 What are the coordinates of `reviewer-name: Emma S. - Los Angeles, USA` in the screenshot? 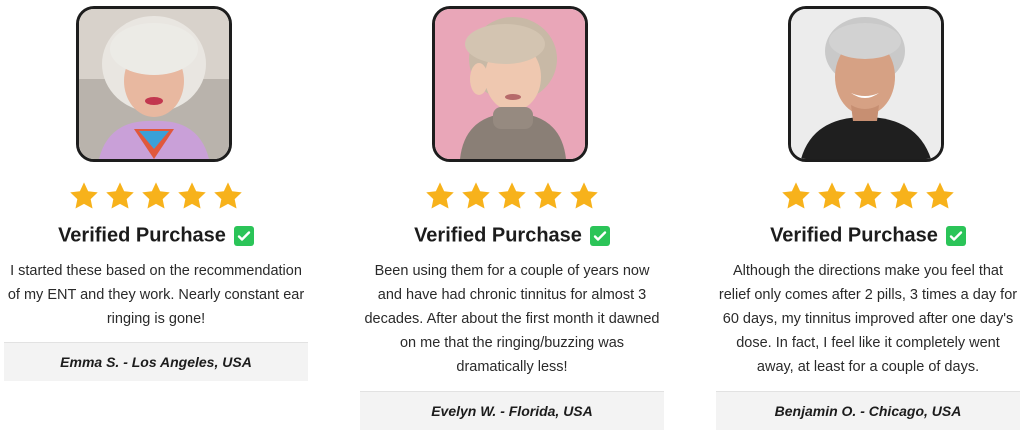 It's located at (156, 361).